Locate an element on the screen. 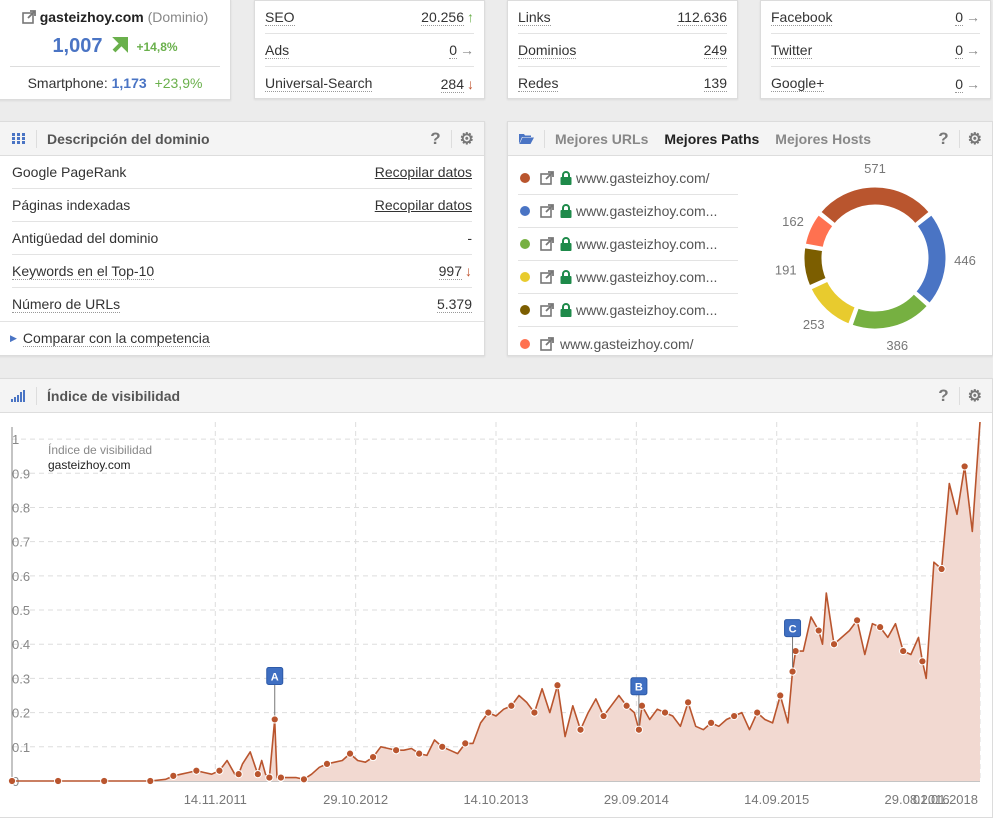 This screenshot has width=993, height=818. row-value: 5.379 is located at coordinates (454, 304).